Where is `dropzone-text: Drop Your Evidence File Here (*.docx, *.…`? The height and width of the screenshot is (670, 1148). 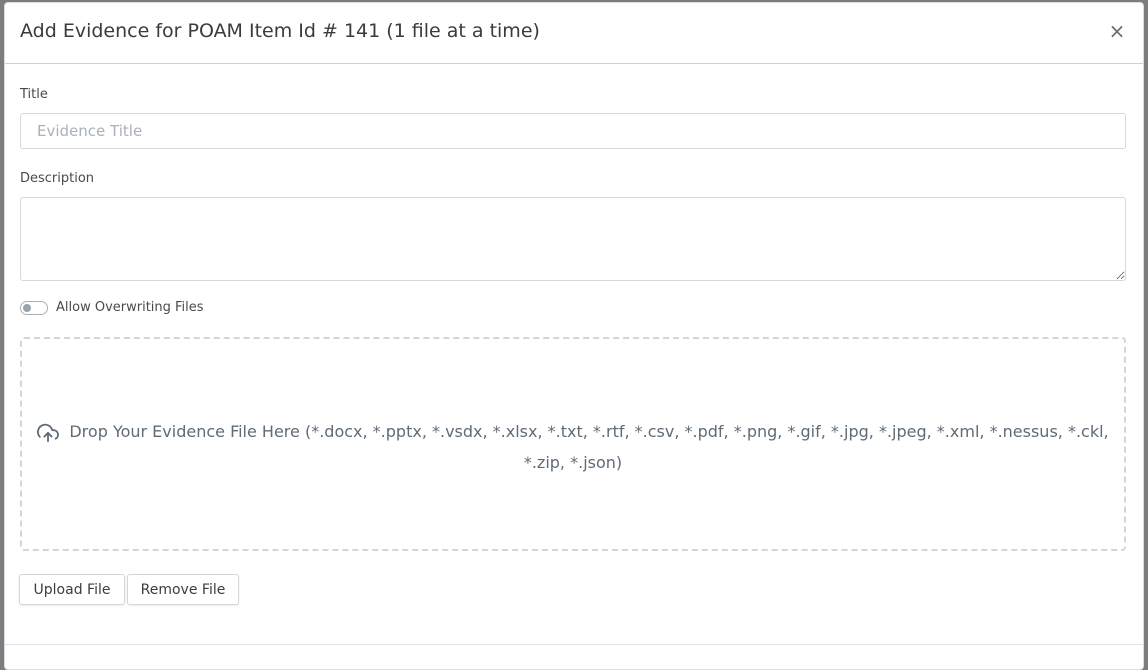 dropzone-text: Drop Your Evidence File Here (*.docx, *.… is located at coordinates (589, 447).